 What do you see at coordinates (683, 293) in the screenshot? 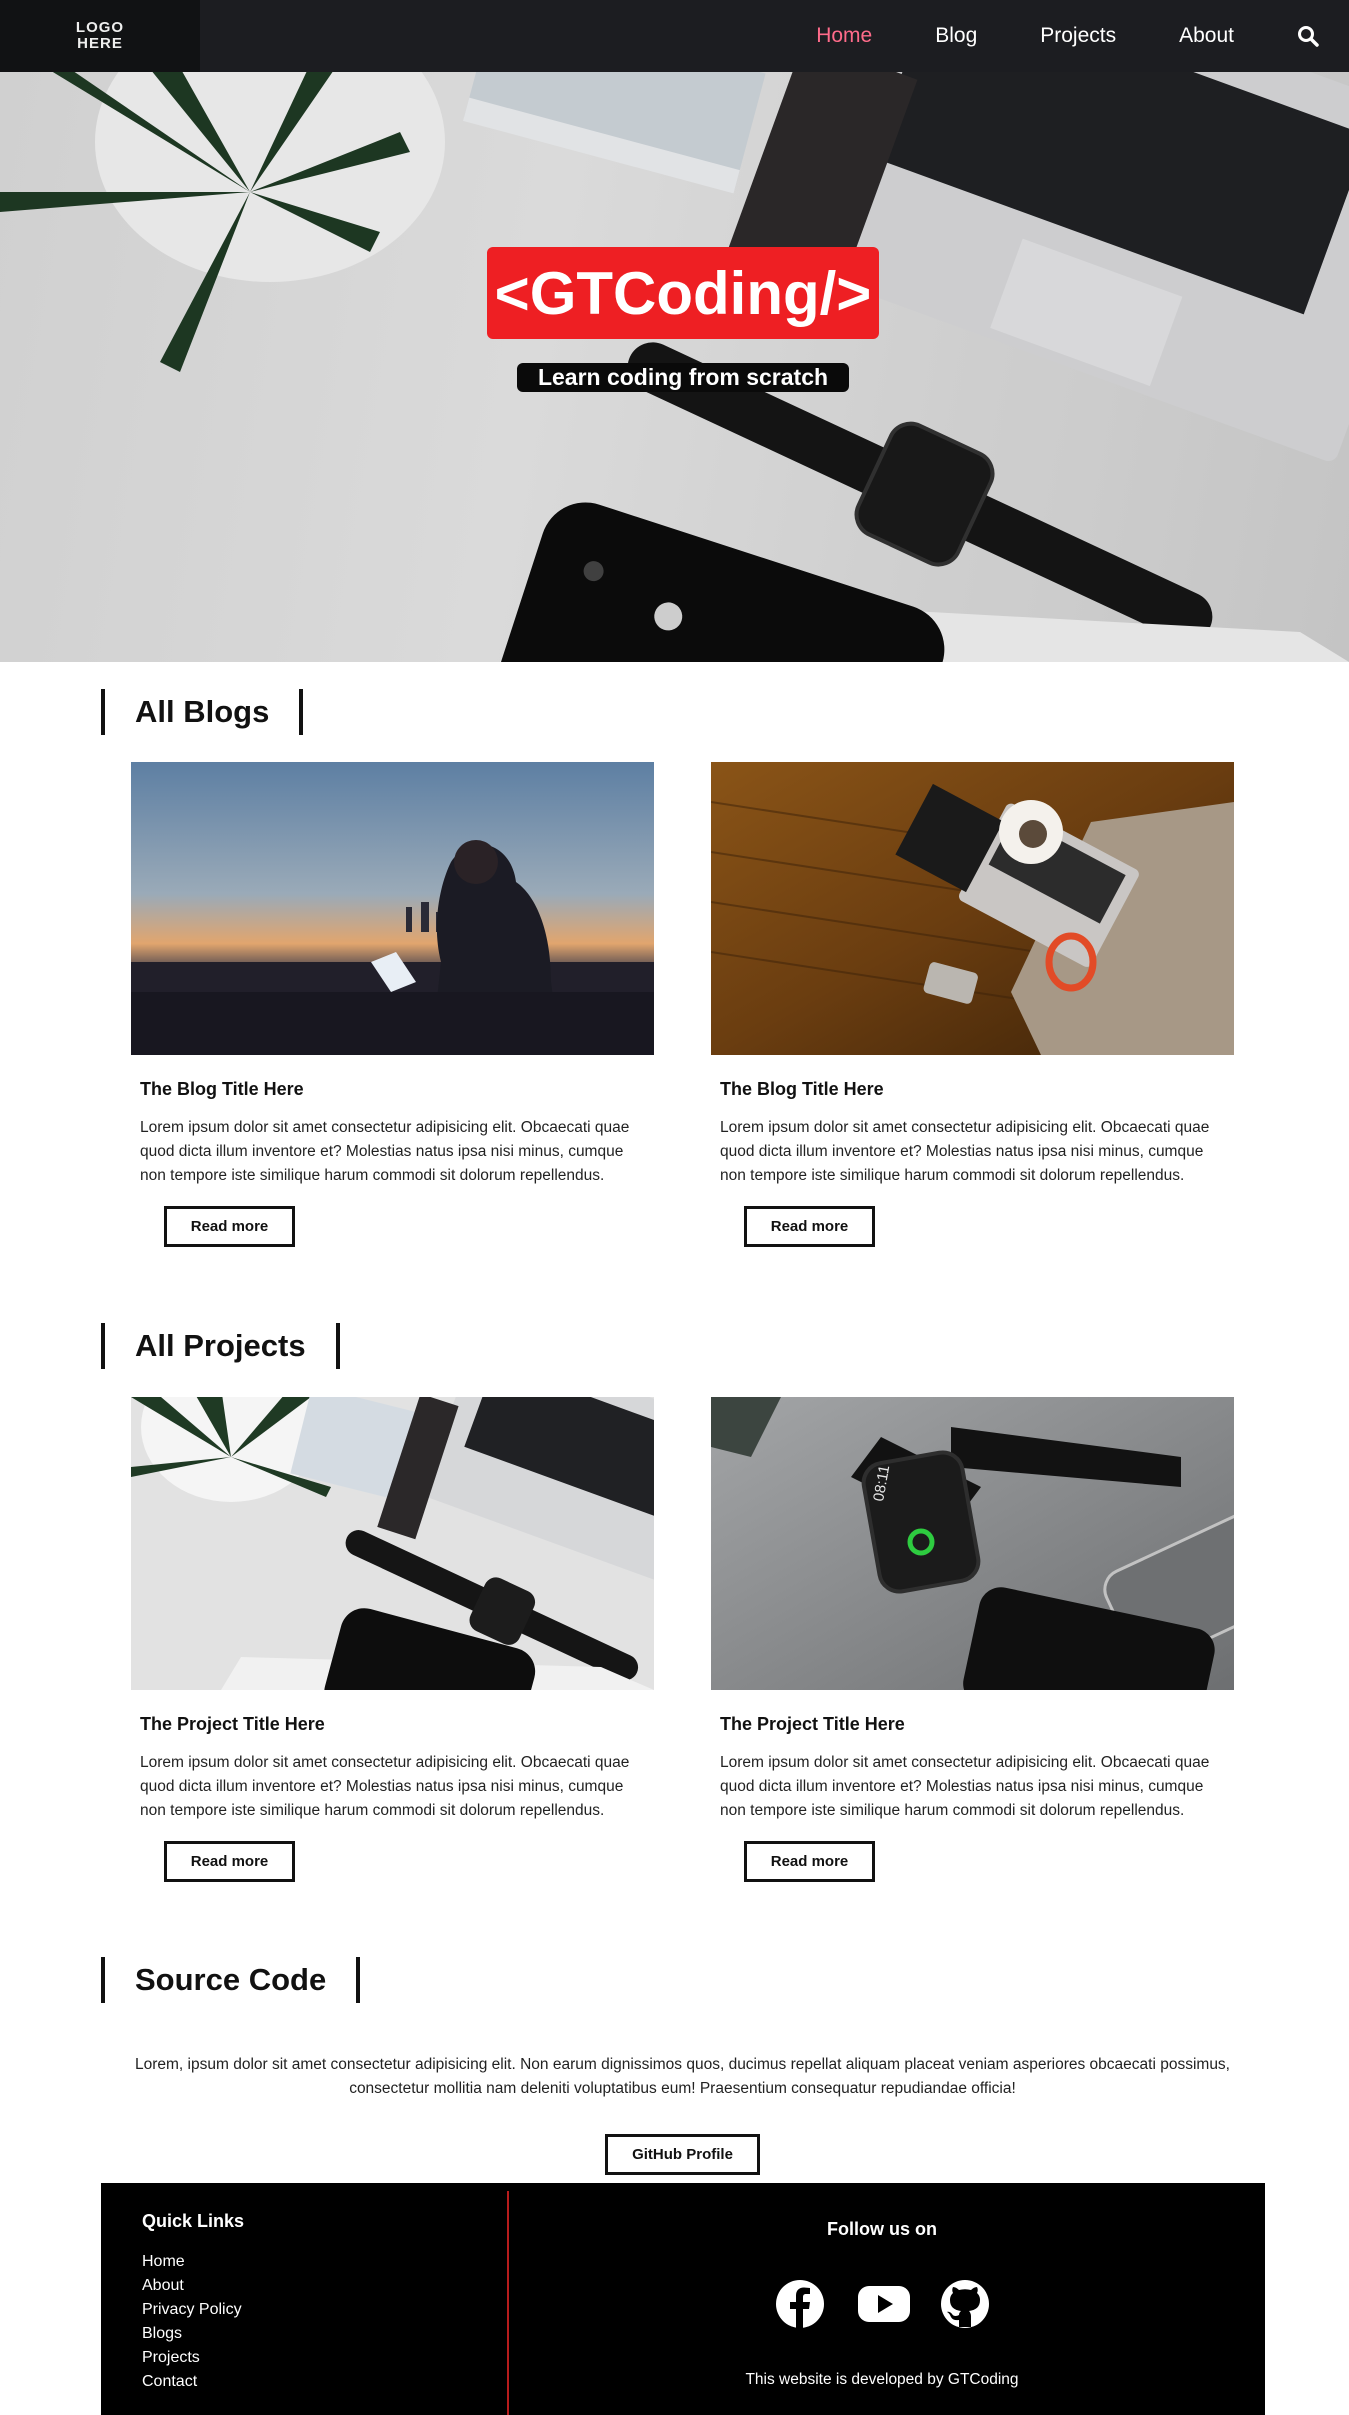
I see `hero-title: <GTCoding/>` at bounding box center [683, 293].